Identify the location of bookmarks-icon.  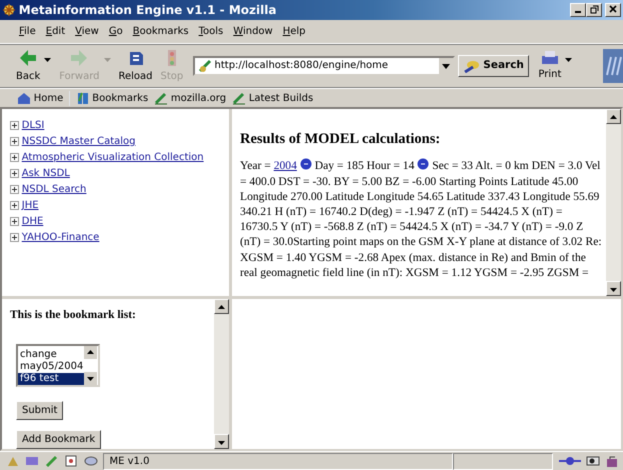
(83, 98).